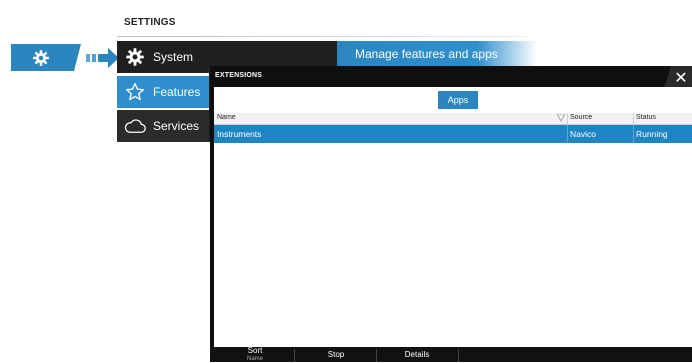  I want to click on table-header: Name Source Status, so click(453, 119).